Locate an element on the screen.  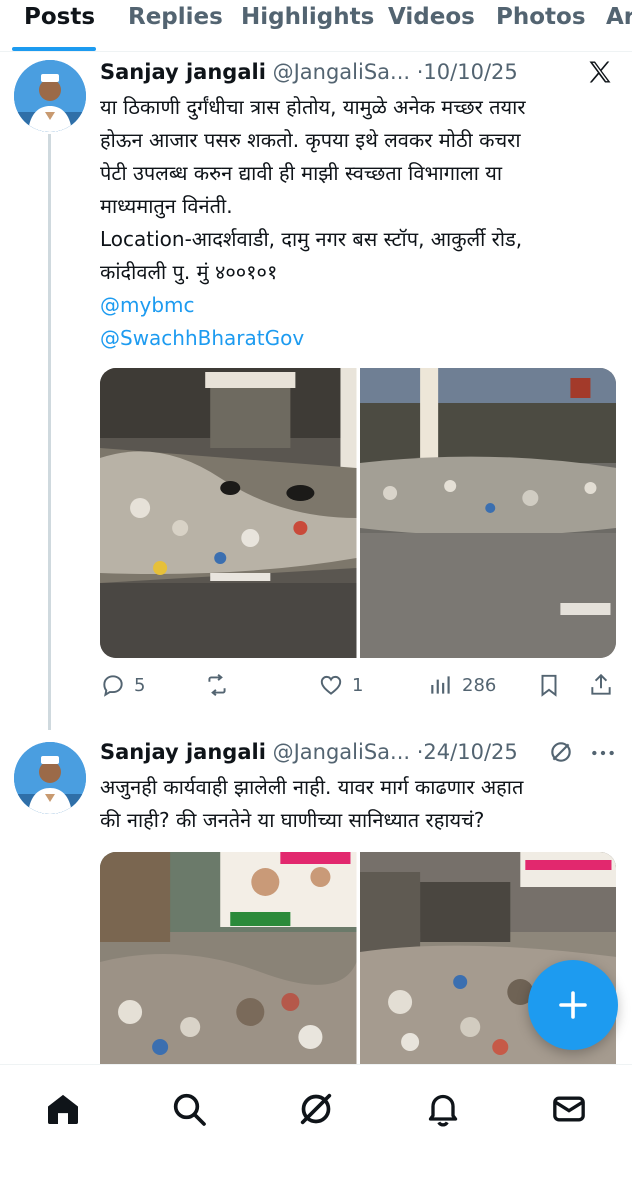
post-date: 24/10/25 is located at coordinates (470, 752).